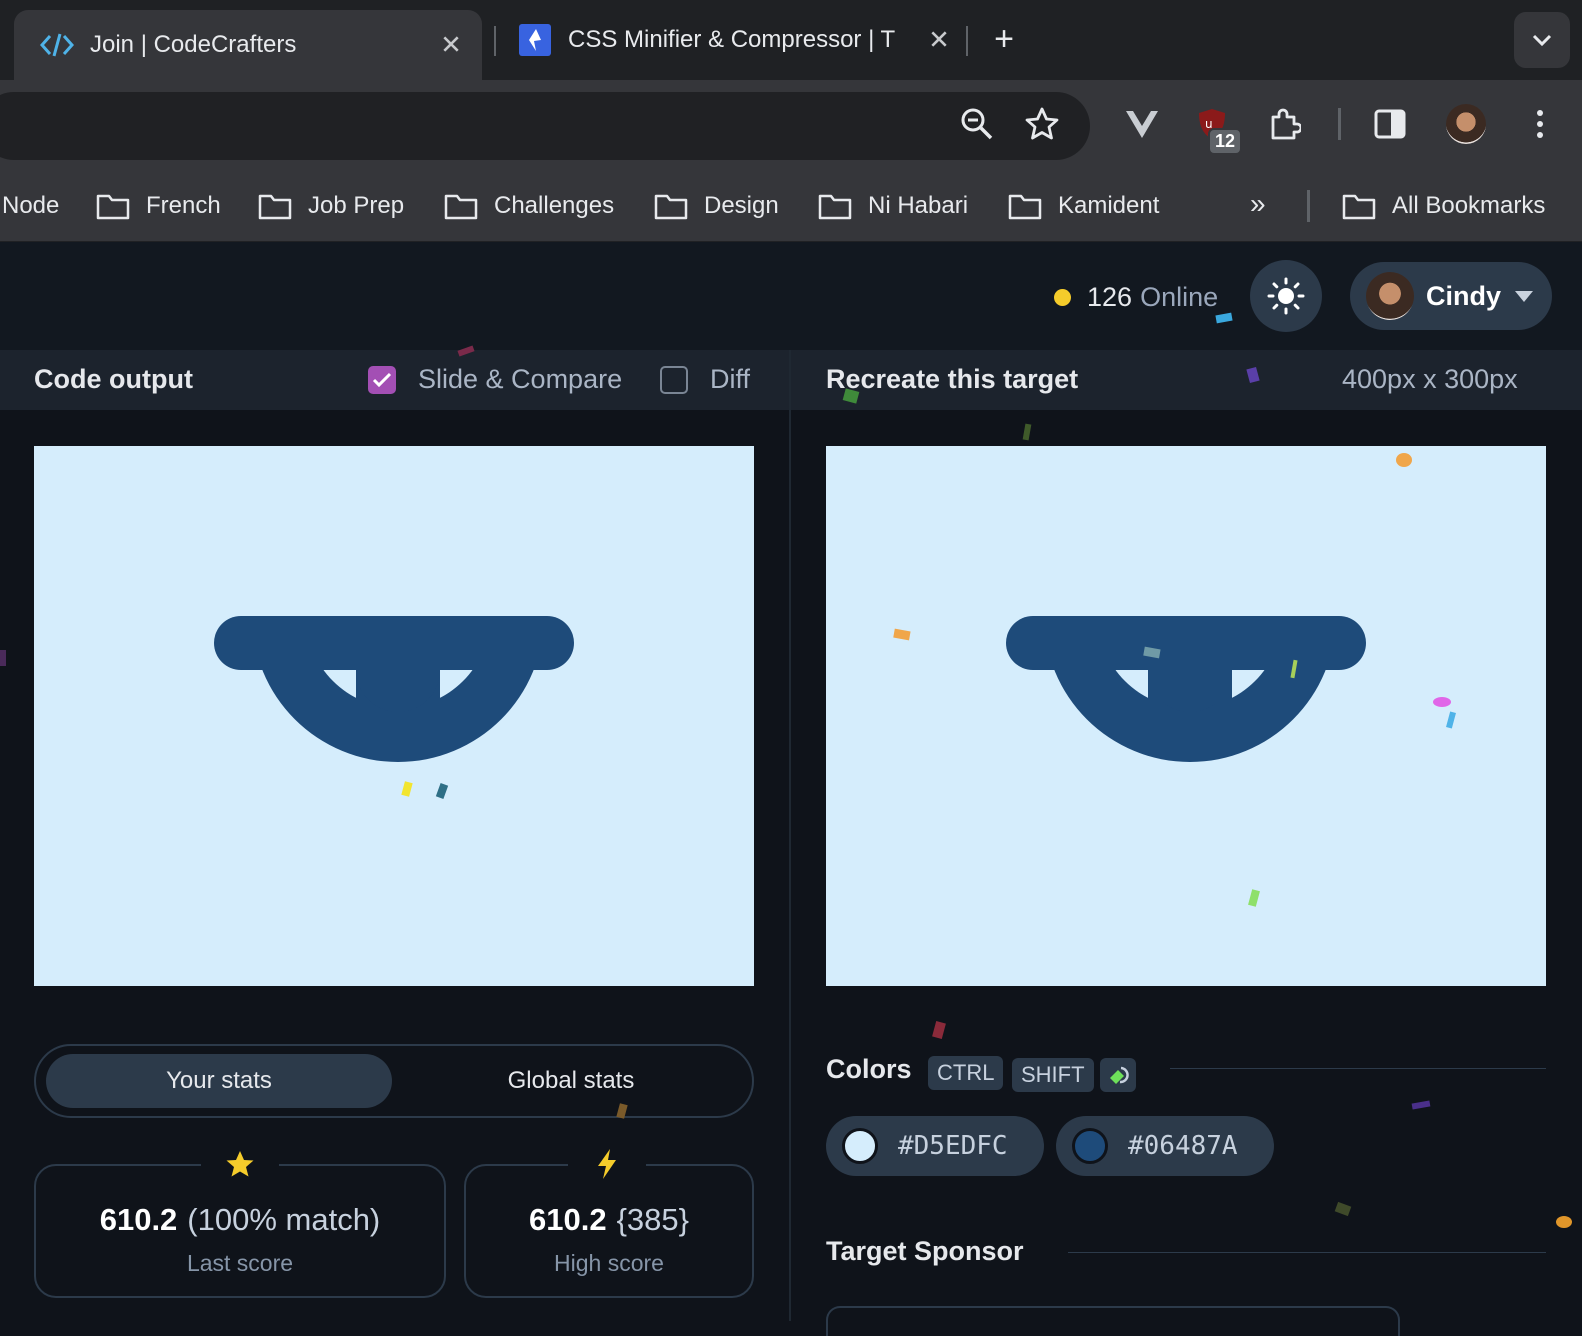 Image resolution: width=1582 pixels, height=1336 pixels. Describe the element at coordinates (791, 296) in the screenshot. I see `app-header` at that location.